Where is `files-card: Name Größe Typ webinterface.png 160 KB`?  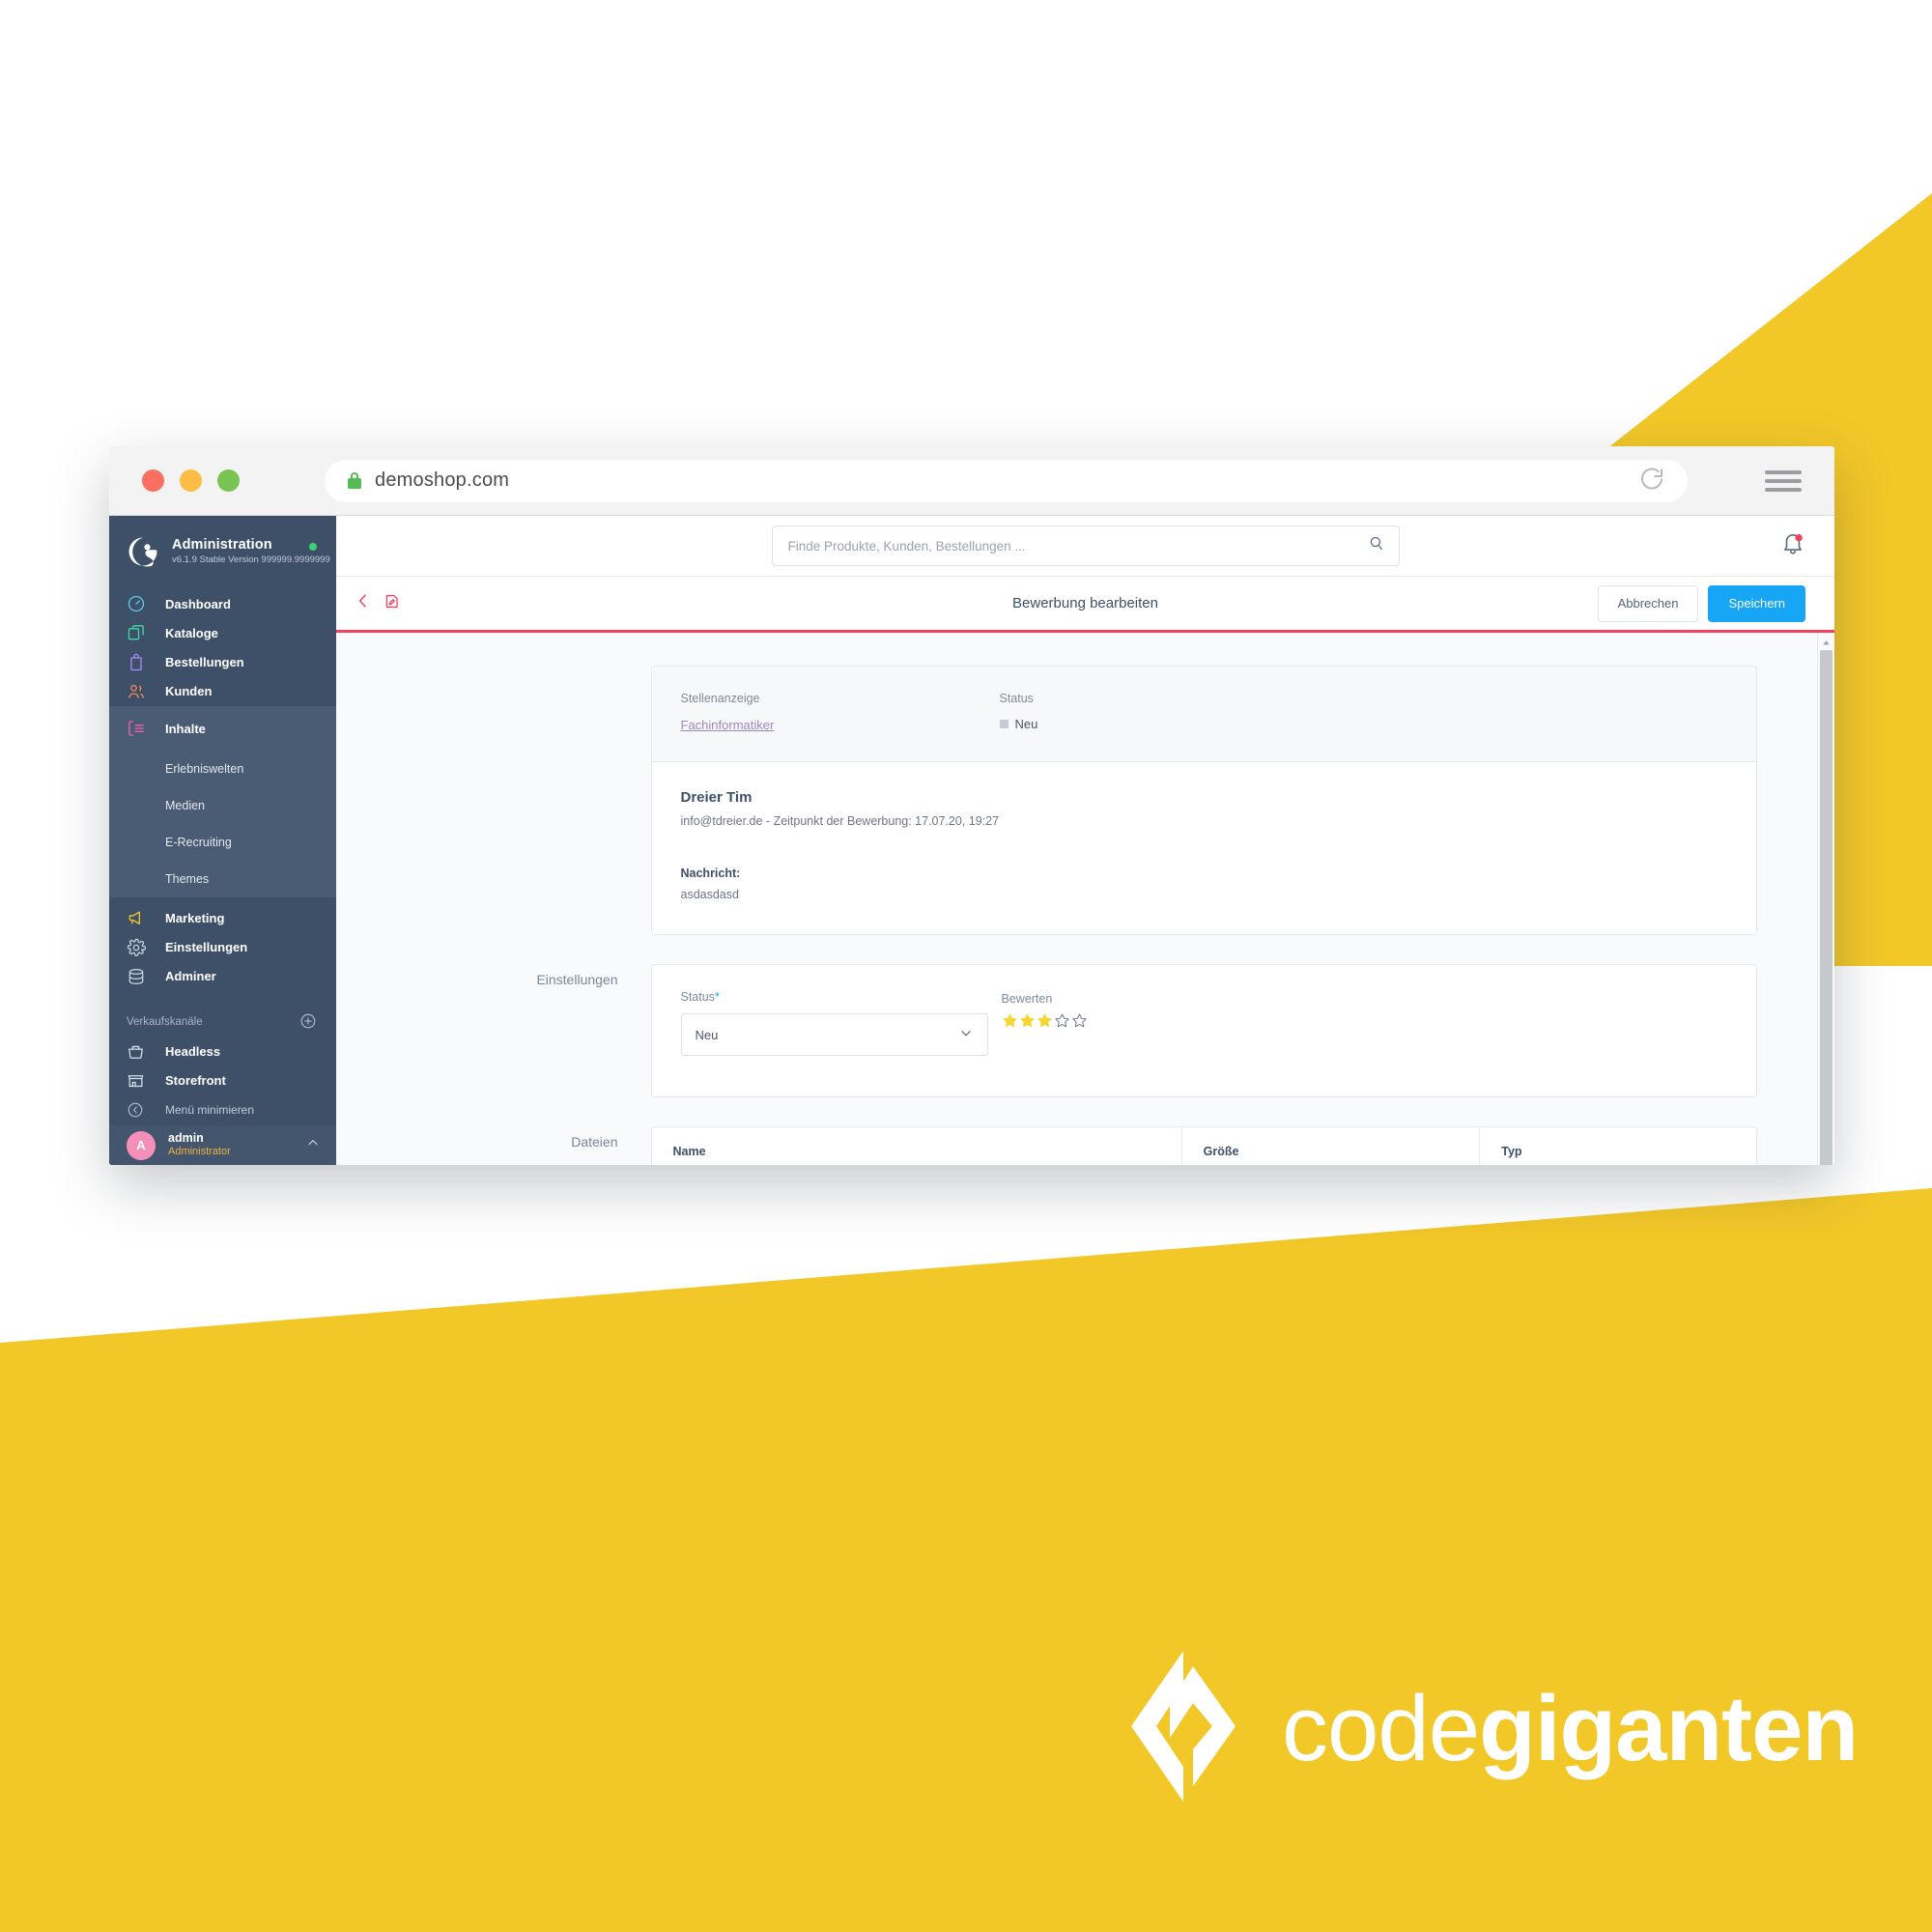
files-card: Name Größe Typ webinterface.png 160 KB is located at coordinates (1203, 1145).